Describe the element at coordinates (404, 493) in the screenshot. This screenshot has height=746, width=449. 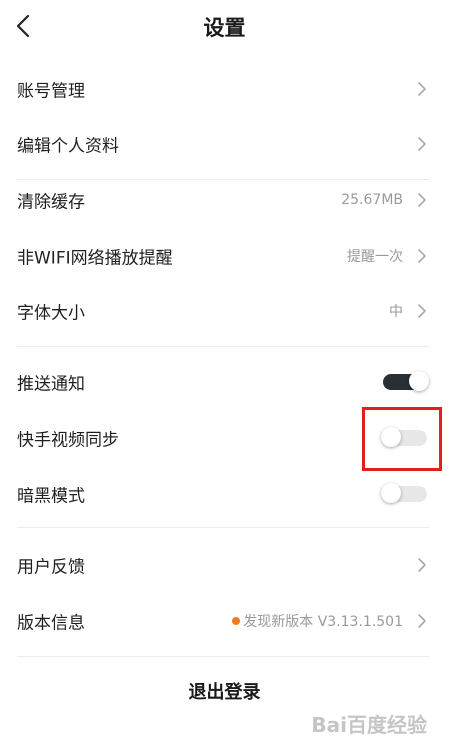
I see `dark-mode-toggle` at that location.